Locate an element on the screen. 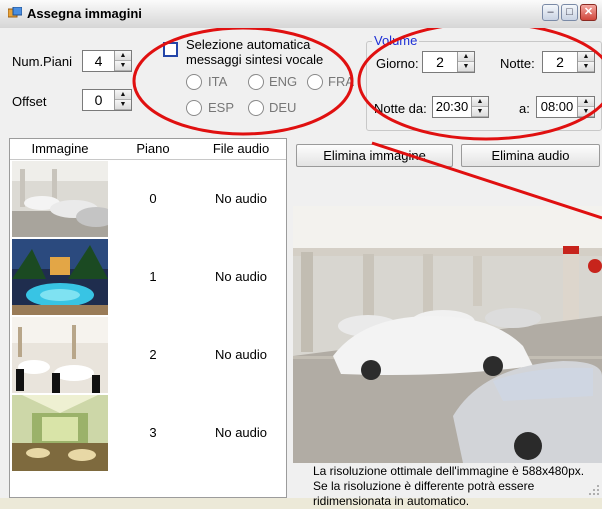  grid-header: Immagine Piano File audio is located at coordinates (148, 149).